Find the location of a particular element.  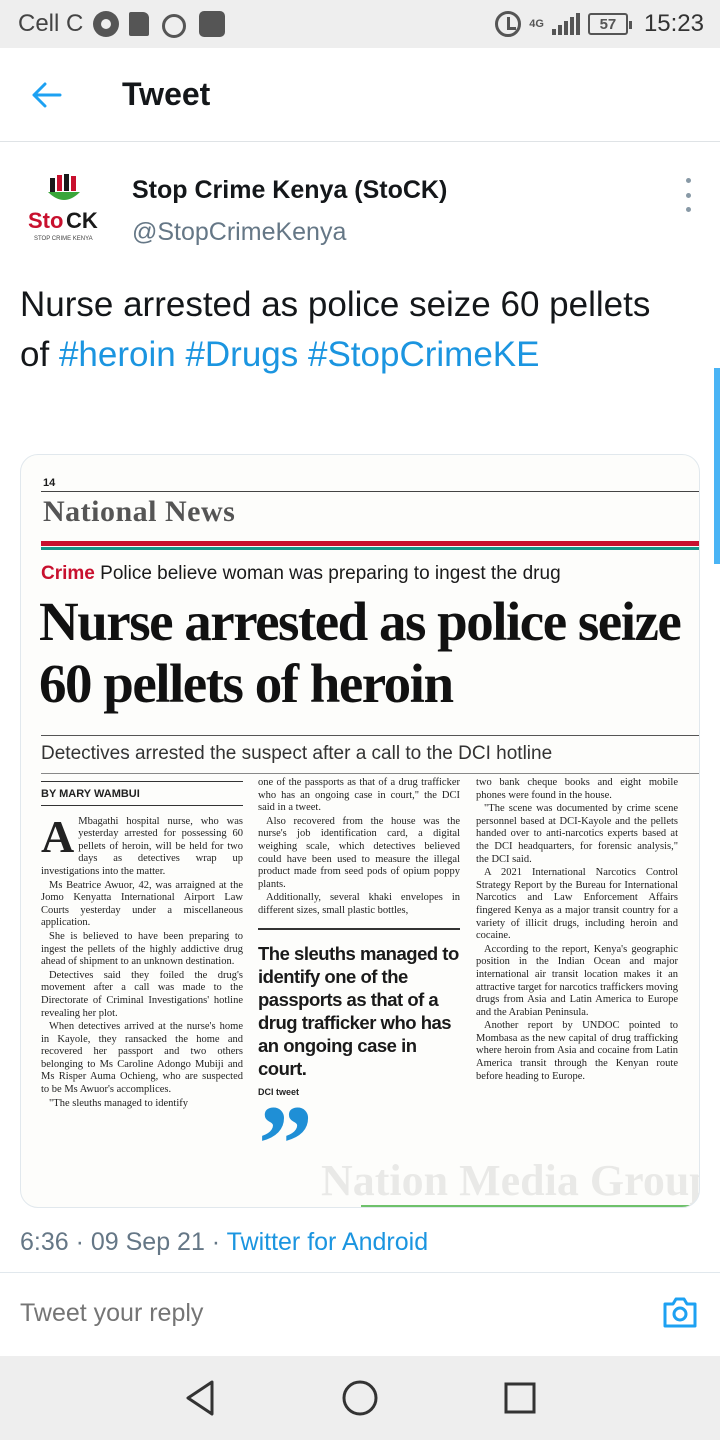

dropcap: A is located at coordinates (58, 836).